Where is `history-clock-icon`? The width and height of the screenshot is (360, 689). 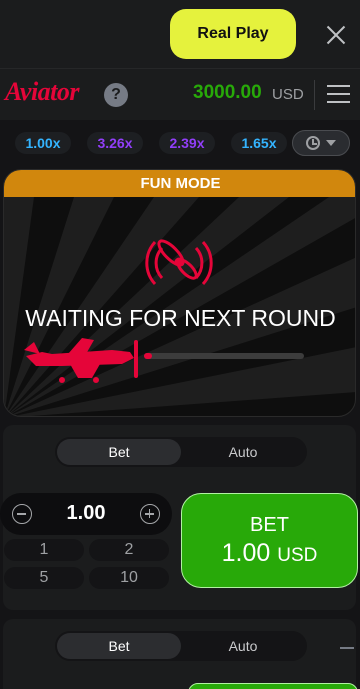
history-clock-icon is located at coordinates (313, 143).